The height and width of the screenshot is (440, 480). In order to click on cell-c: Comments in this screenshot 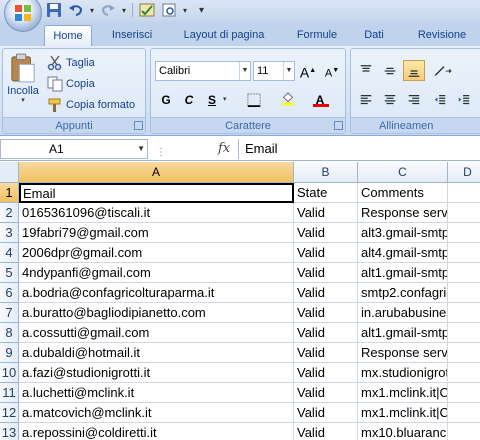, I will do `click(403, 193)`.